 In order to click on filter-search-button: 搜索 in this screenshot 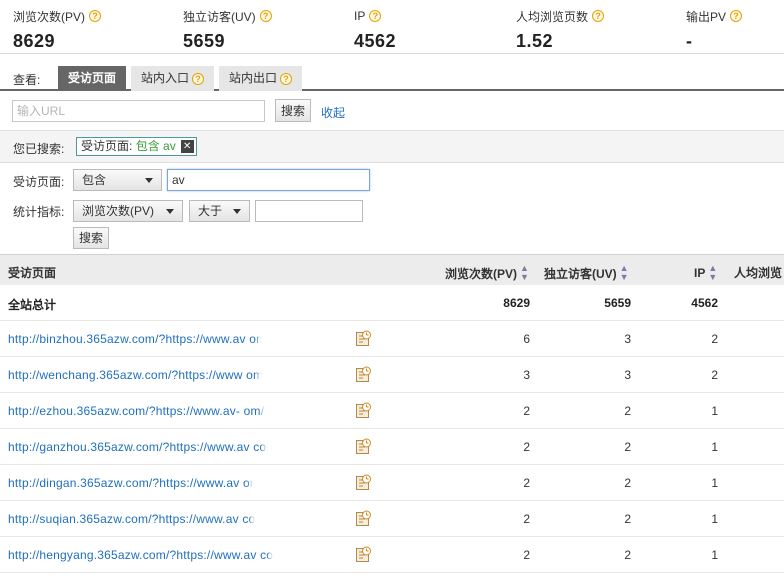, I will do `click(91, 238)`.